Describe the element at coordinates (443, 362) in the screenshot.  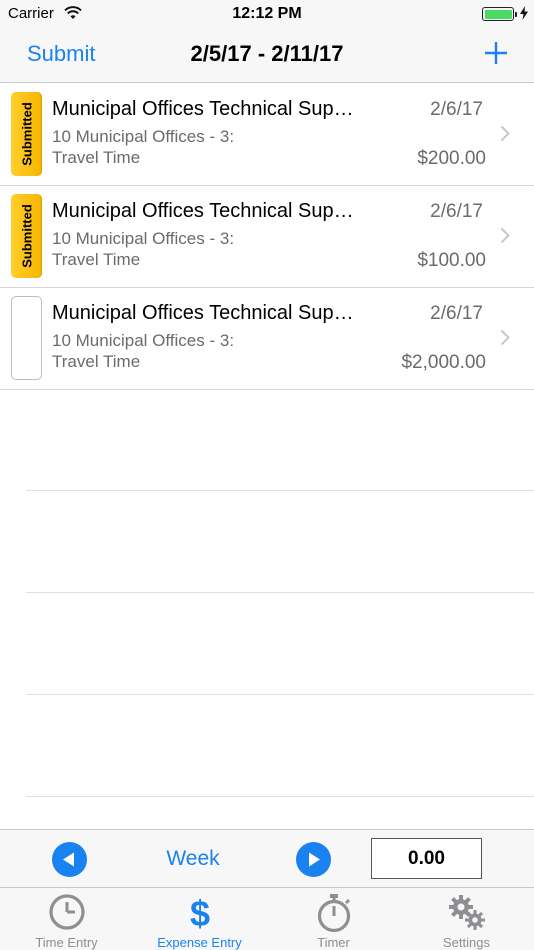
I see `expense-amount: $2,000.00` at that location.